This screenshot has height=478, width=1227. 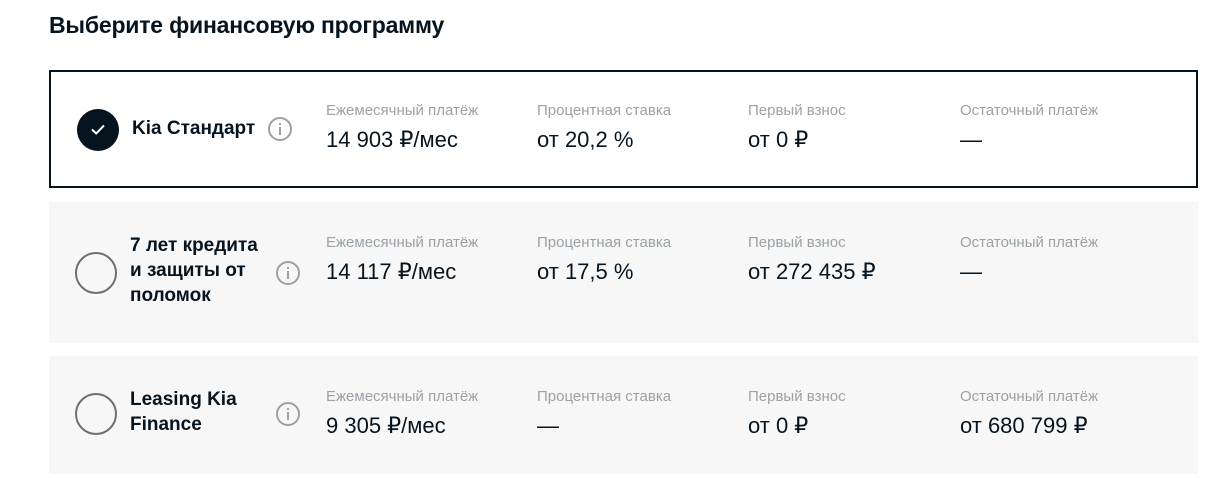 I want to click on check-icon, so click(x=98, y=129).